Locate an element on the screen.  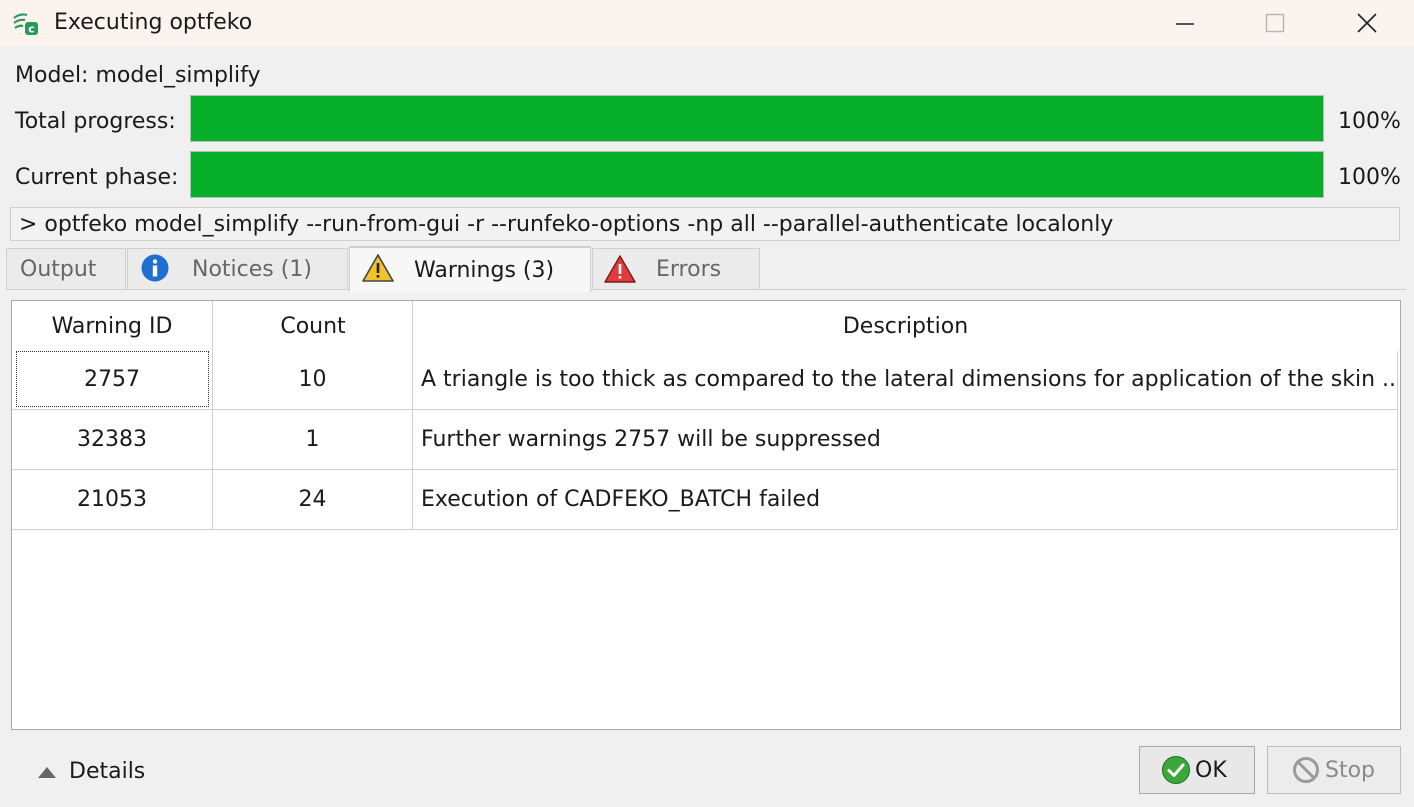
cell-count: 24 is located at coordinates (312, 500).